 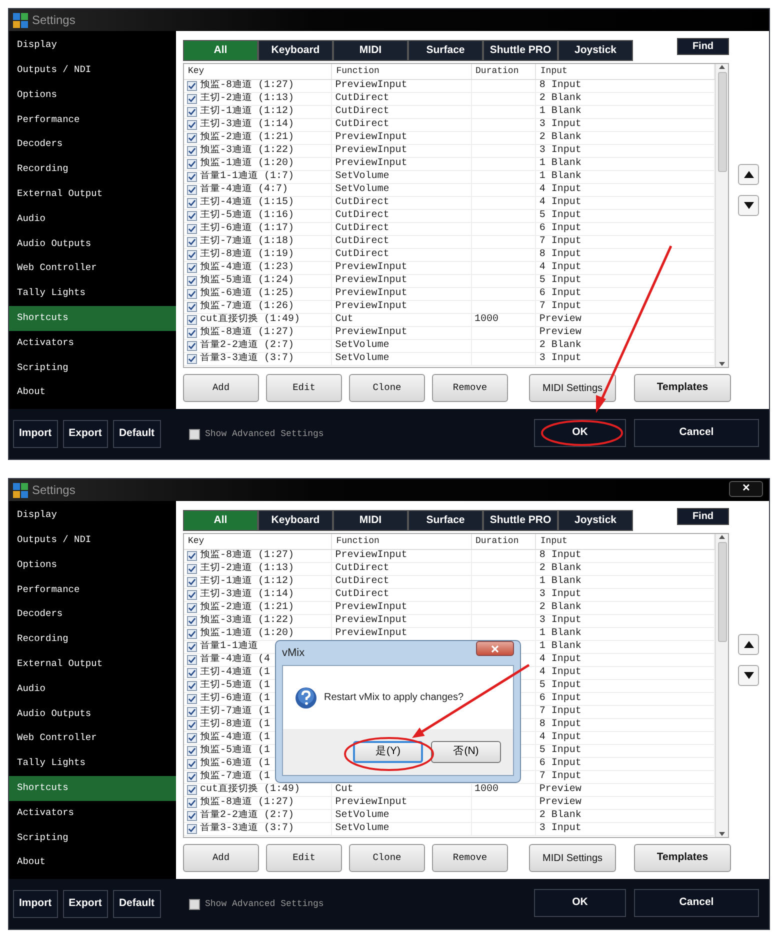 I want to click on scroll-up-icon, so click(x=722, y=537).